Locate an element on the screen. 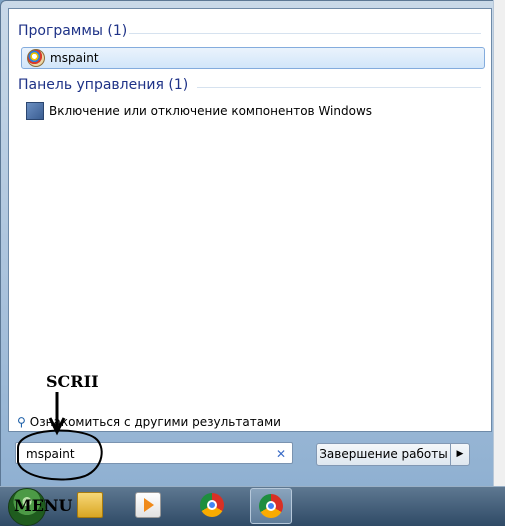 This screenshot has height=526, width=505. search-input-value: mspaint is located at coordinates (50, 454).